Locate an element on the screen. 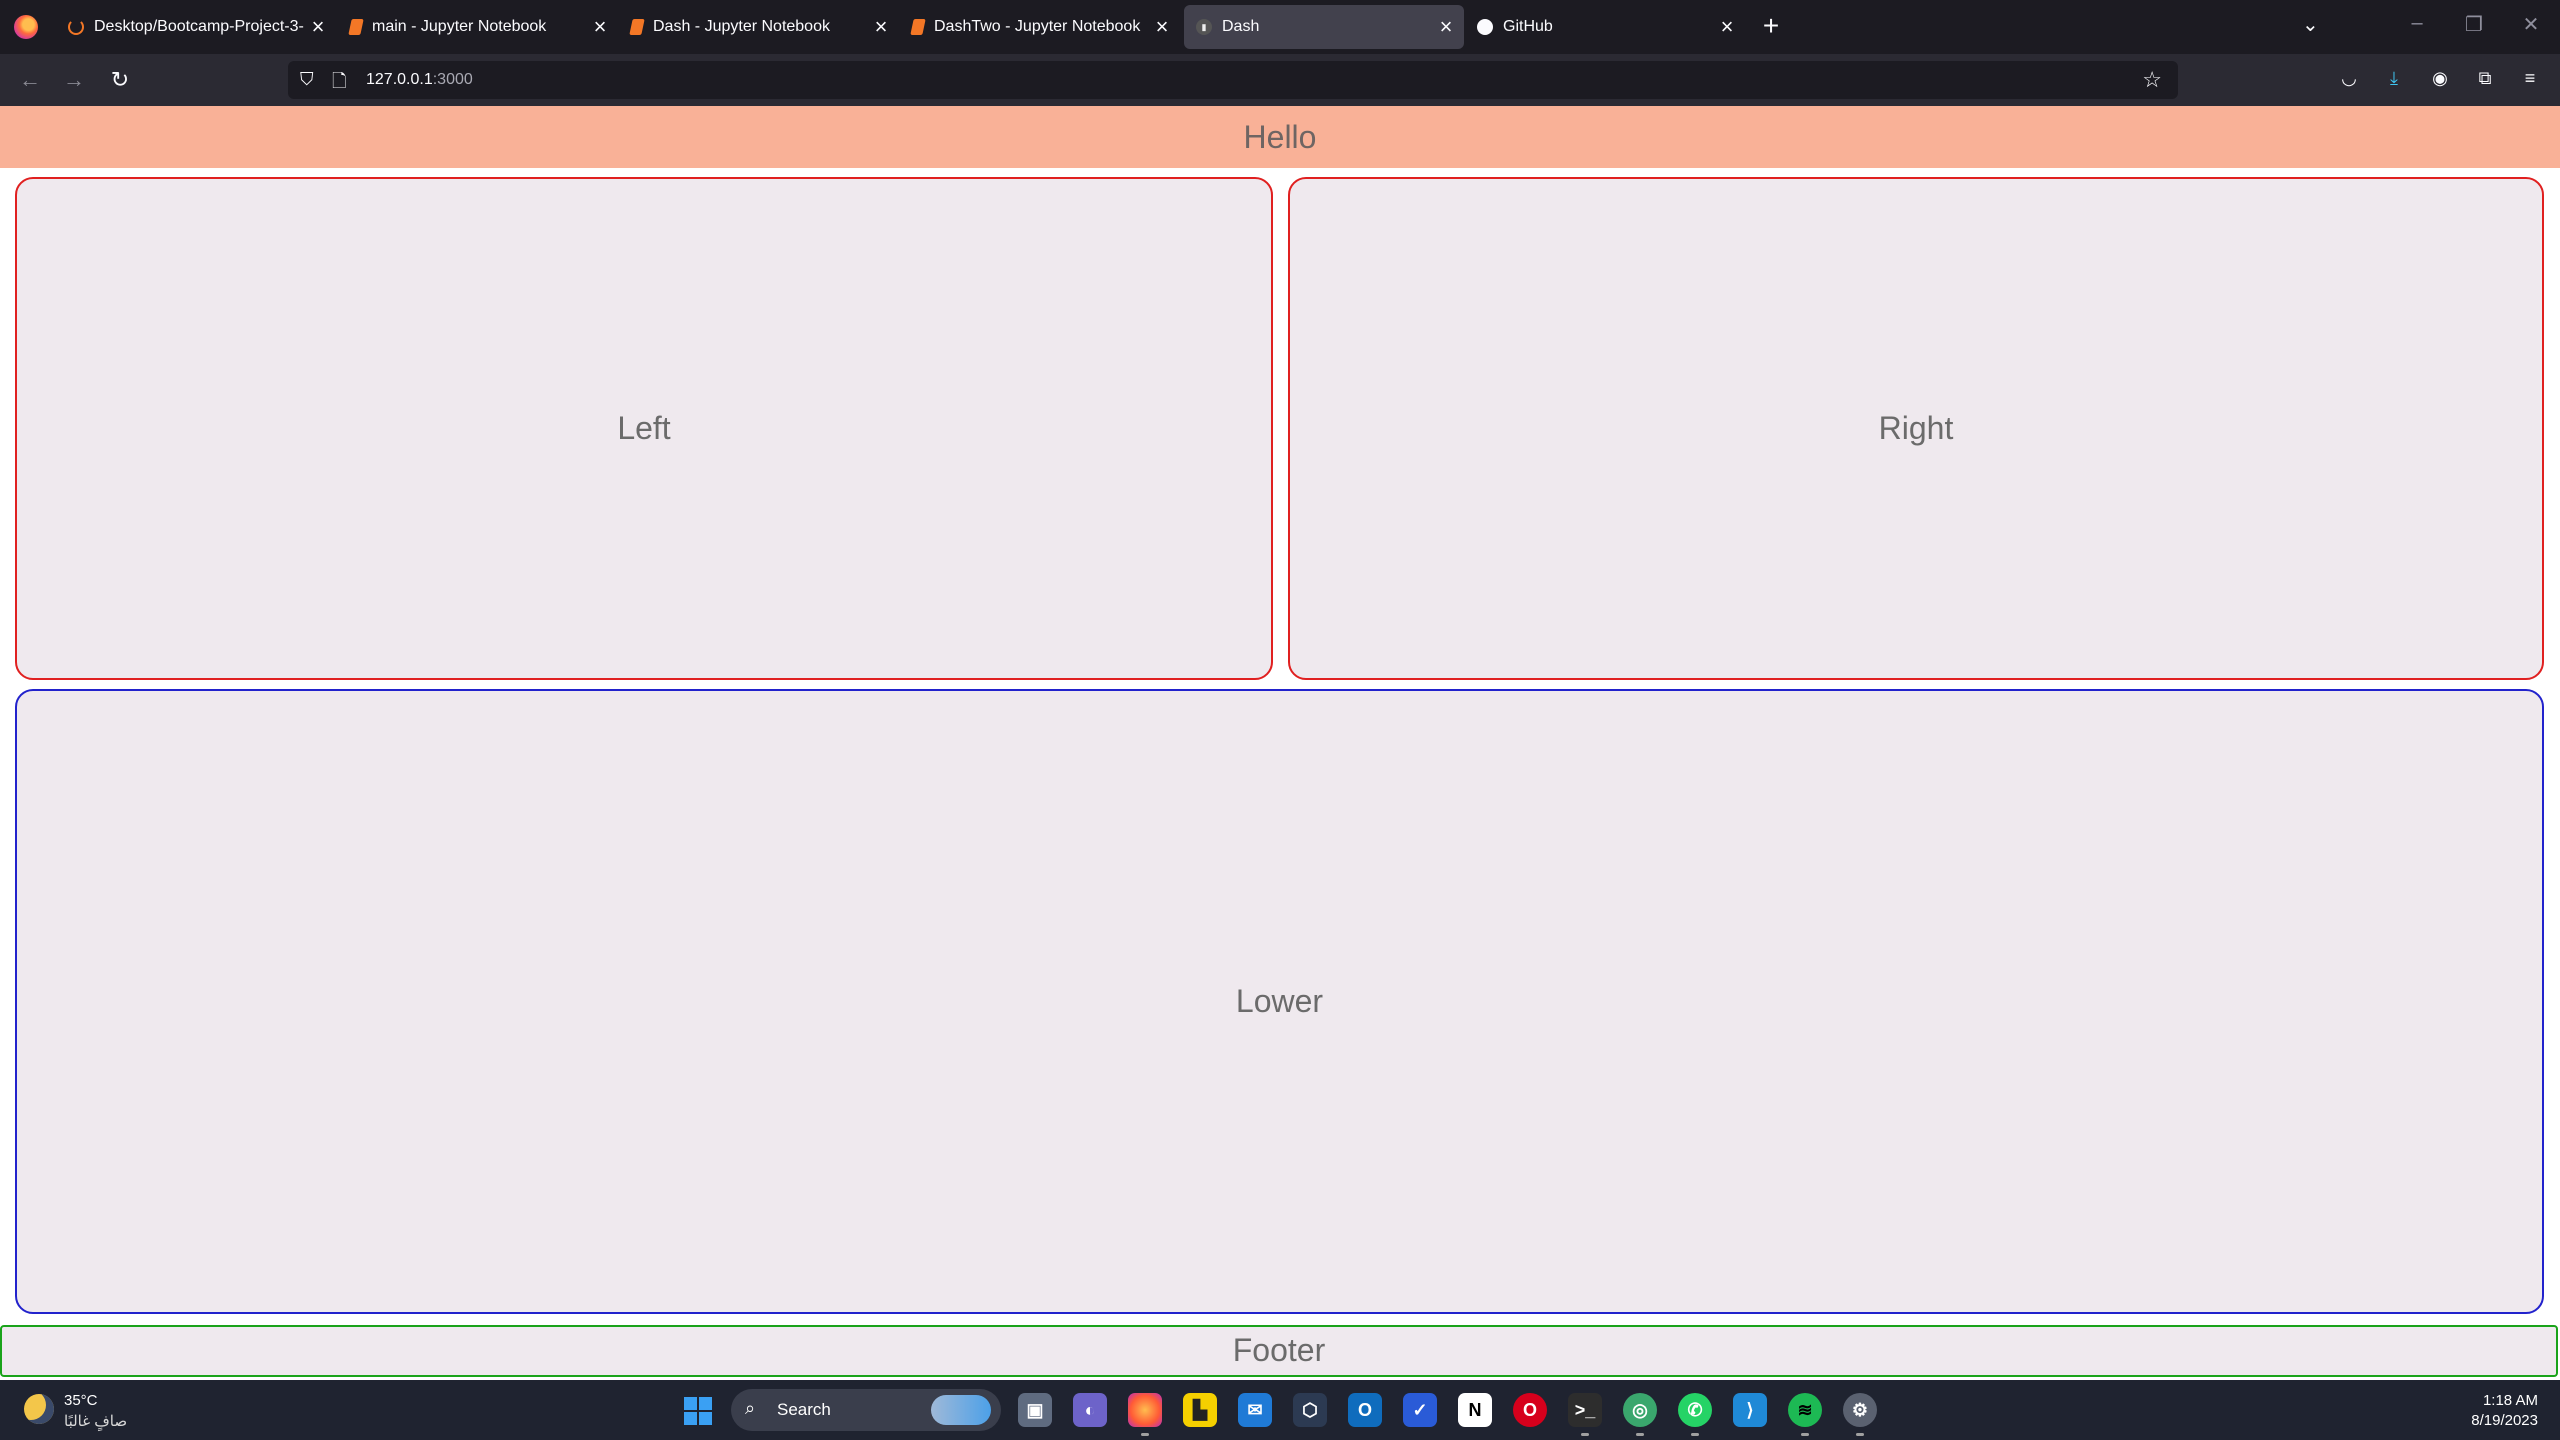 This screenshot has height=1440, width=2560. todo-icon: ✓ is located at coordinates (1420, 1410).